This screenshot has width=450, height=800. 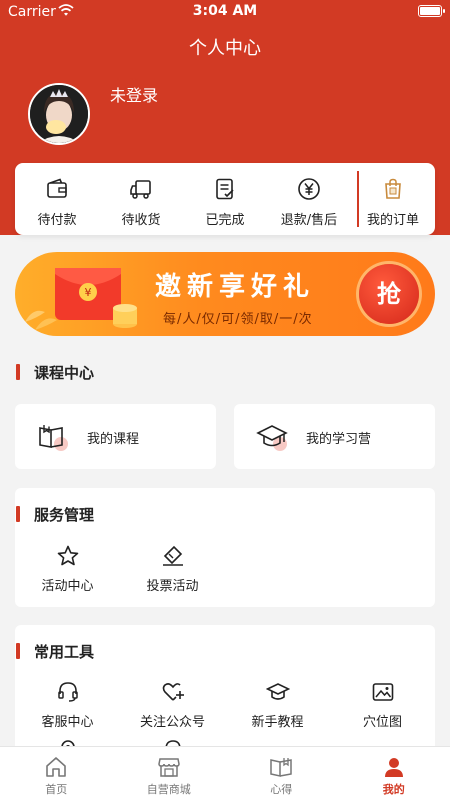 What do you see at coordinates (225, 189) in the screenshot?
I see `checklist-icon` at bounding box center [225, 189].